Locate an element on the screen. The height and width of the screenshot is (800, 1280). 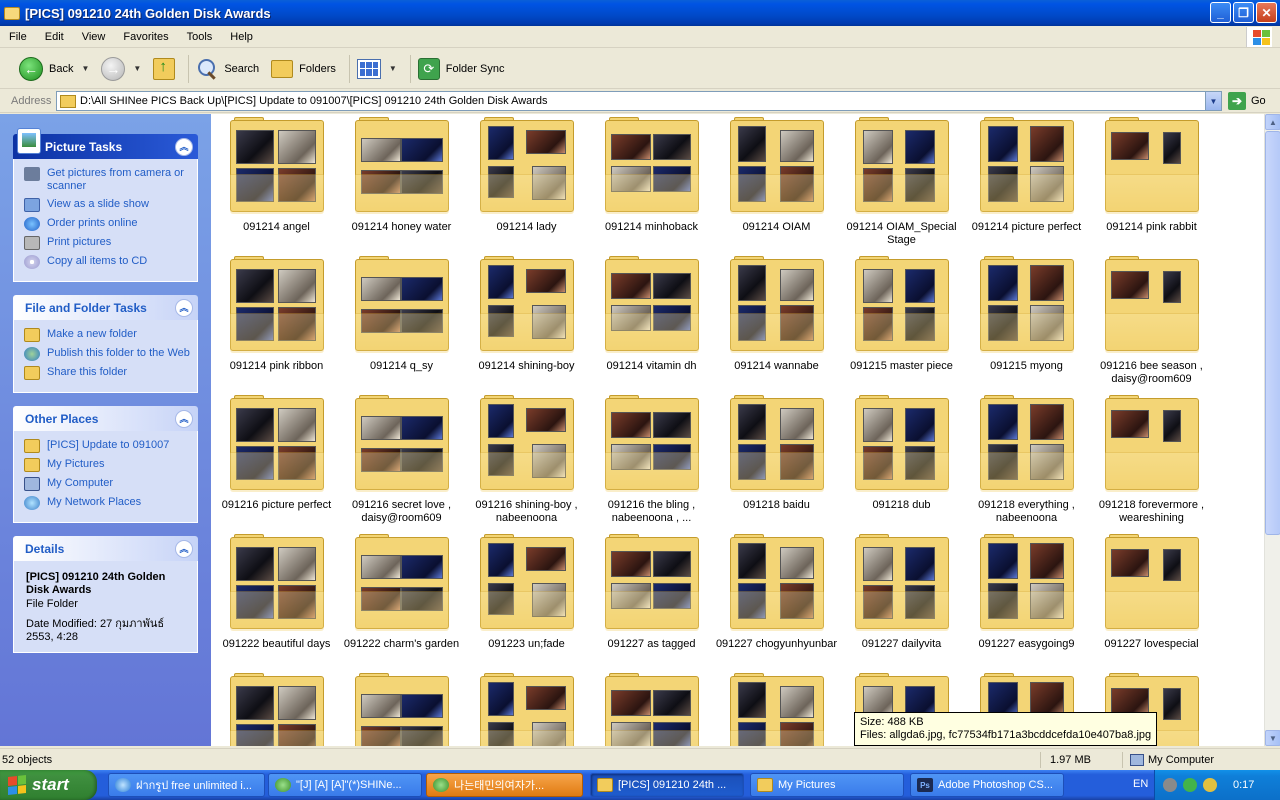
task-share-folder: Share this folder is located at coordinates (107, 373).